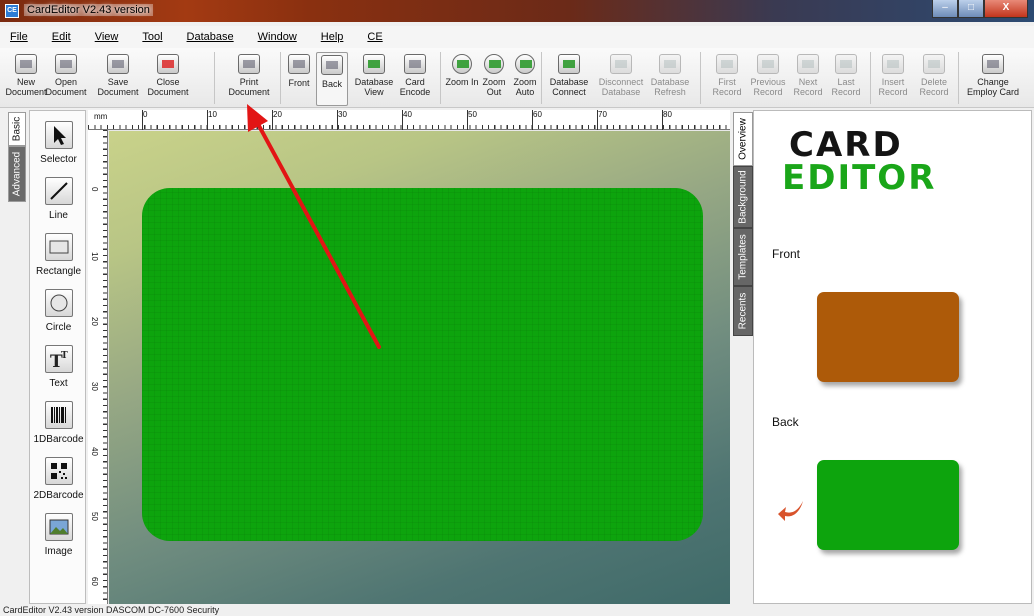 This screenshot has height=616, width=1034. I want to click on next-record-button: Next Record, so click(808, 79).